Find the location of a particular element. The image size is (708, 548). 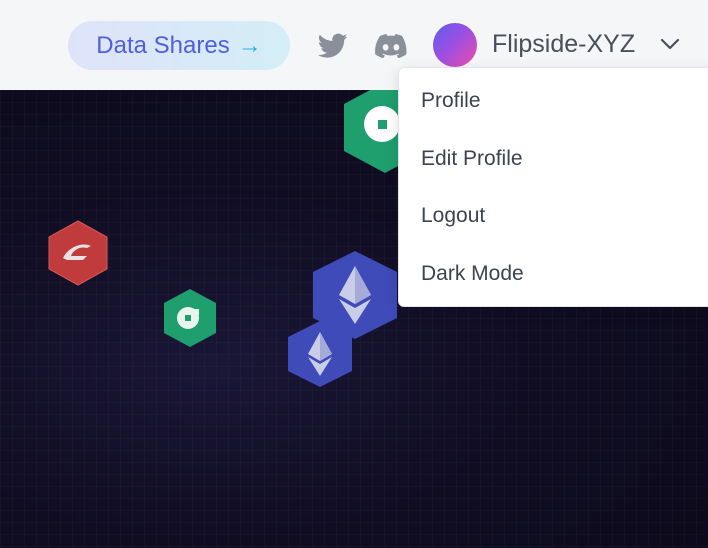

username: Flipside-XYZ is located at coordinates (563, 44).